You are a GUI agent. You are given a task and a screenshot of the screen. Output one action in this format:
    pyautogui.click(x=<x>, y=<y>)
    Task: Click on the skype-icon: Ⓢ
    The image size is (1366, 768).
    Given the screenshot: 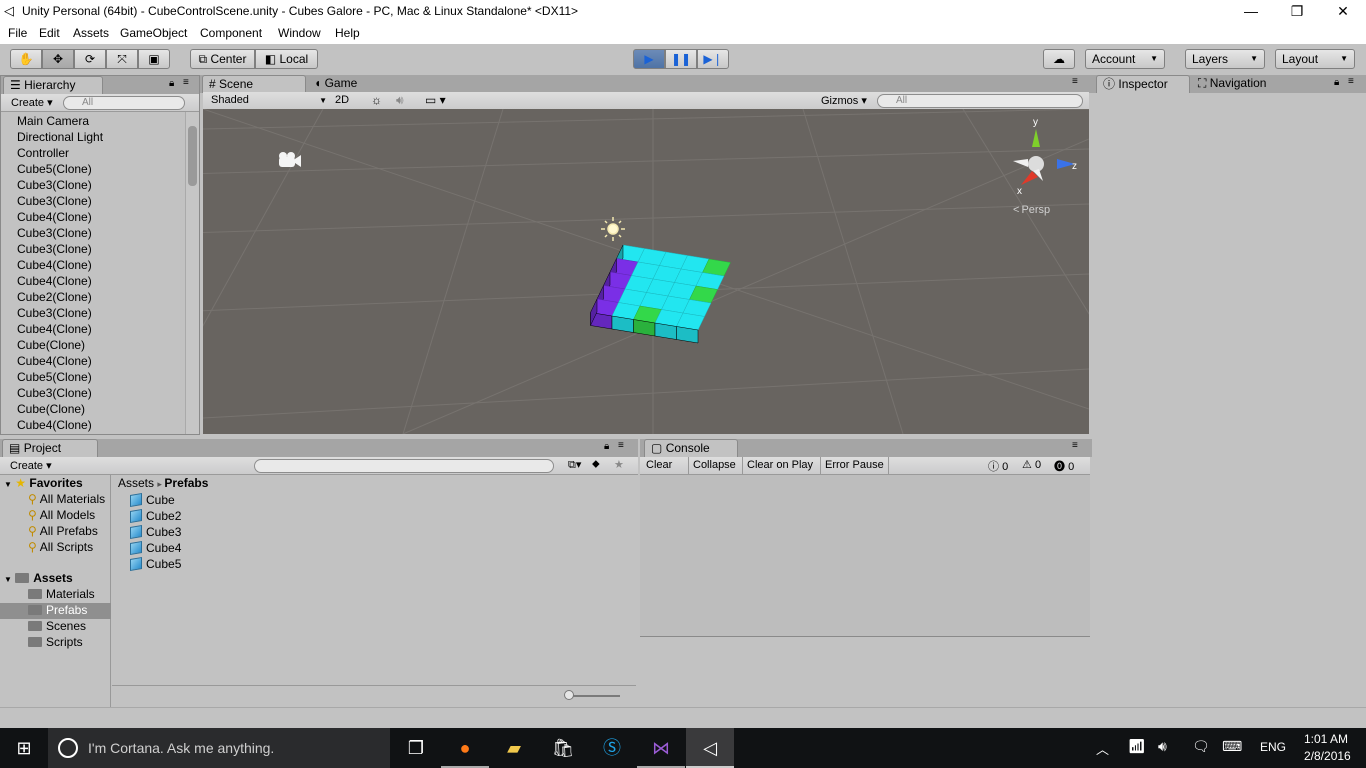 What is the action you would take?
    pyautogui.click(x=612, y=748)
    